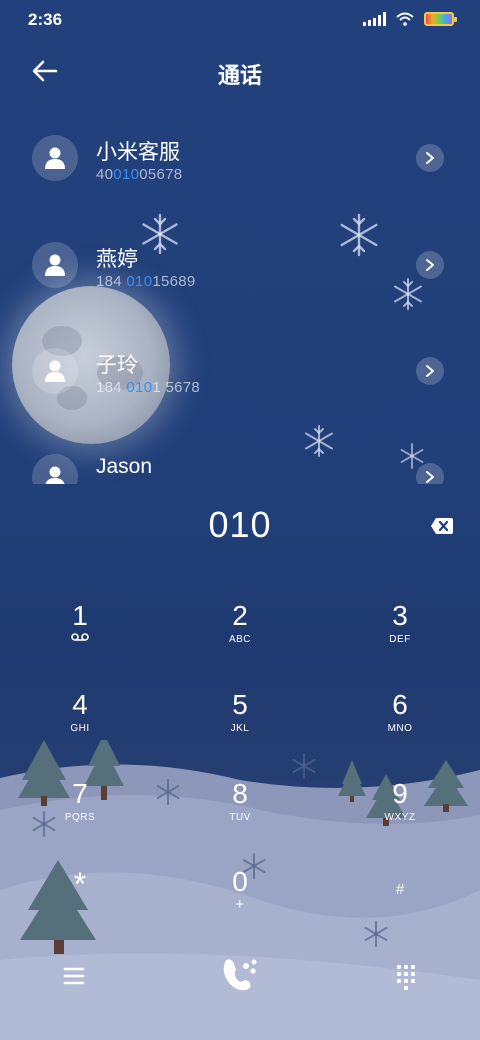  I want to click on backspace-icon, so click(442, 526).